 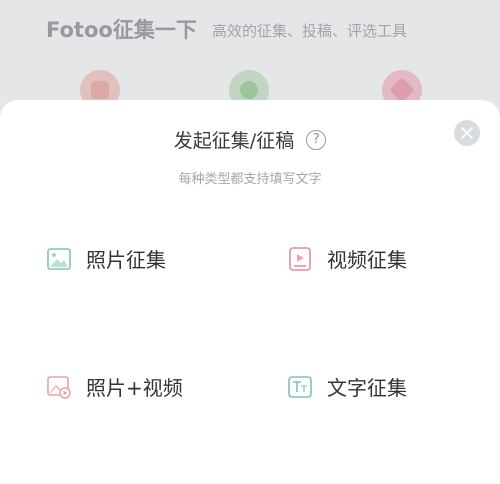 What do you see at coordinates (59, 259) in the screenshot?
I see `image-icon` at bounding box center [59, 259].